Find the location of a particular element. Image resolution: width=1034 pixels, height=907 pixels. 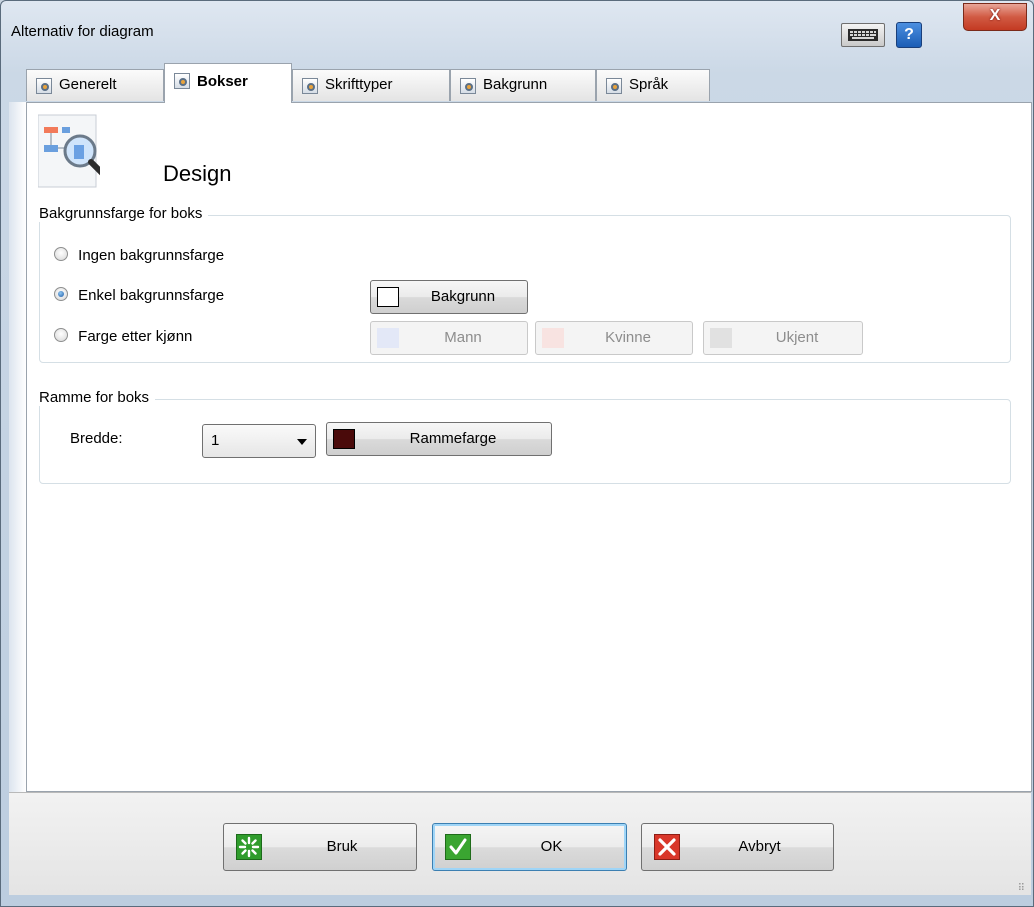

apply-button: Bruk is located at coordinates (320, 847).